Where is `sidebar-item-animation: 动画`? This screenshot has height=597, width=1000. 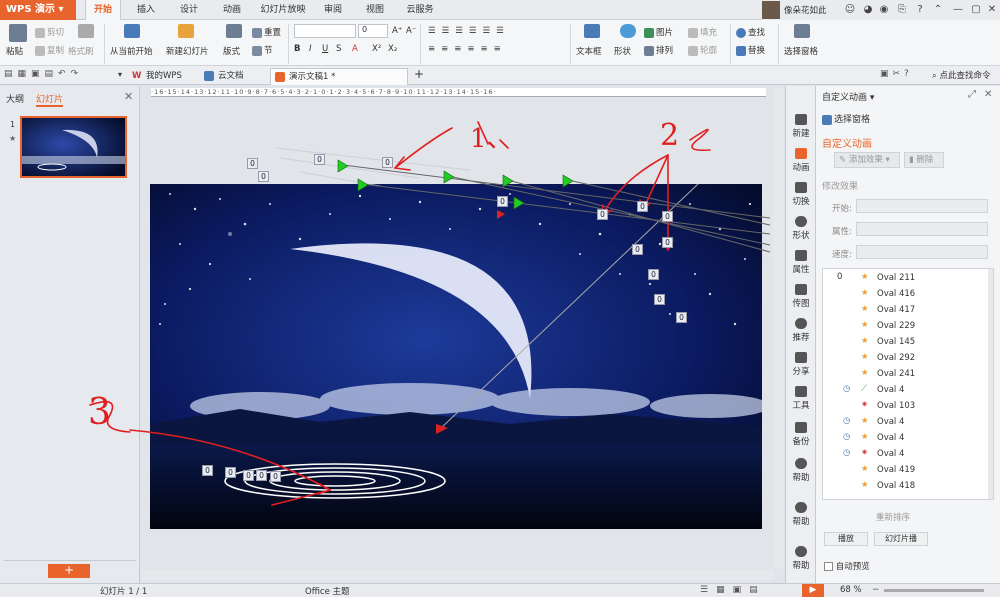
sidebar-item-animation: 动画 is located at coordinates (801, 160).